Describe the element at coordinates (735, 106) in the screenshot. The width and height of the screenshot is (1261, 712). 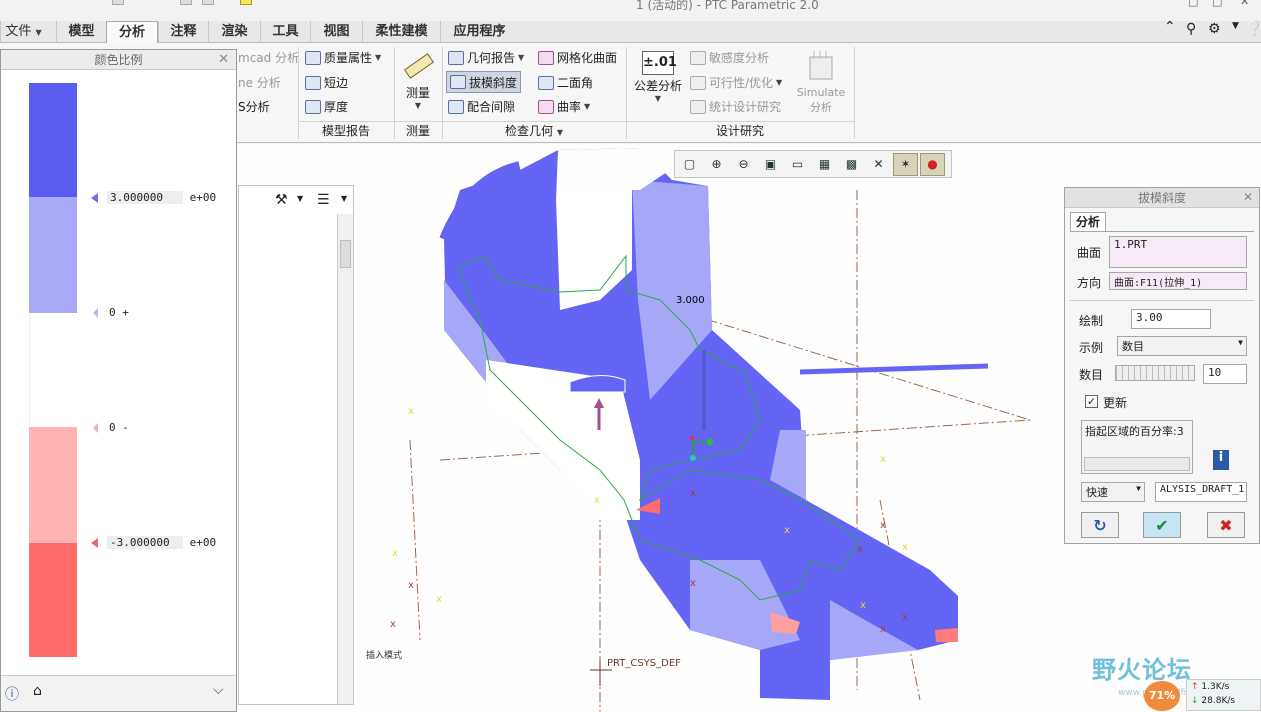
I see `statistical-design-button: 统计设计研究` at that location.